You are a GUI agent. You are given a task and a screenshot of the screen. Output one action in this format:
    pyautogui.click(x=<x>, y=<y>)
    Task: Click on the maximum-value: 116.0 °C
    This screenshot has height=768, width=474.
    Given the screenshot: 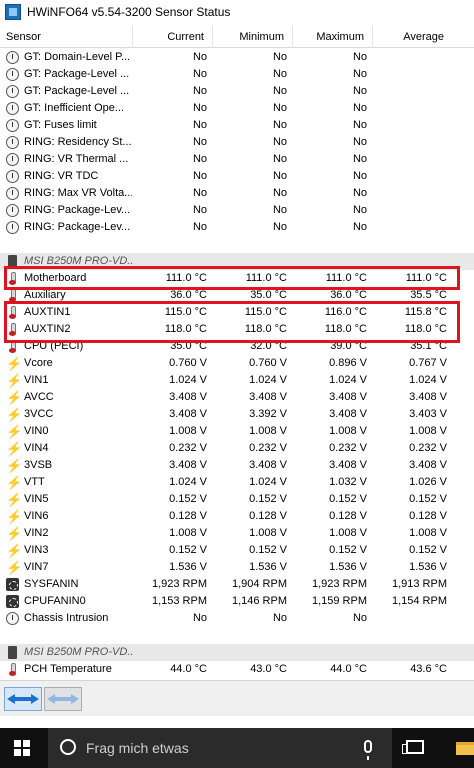 What is the action you would take?
    pyautogui.click(x=345, y=312)
    